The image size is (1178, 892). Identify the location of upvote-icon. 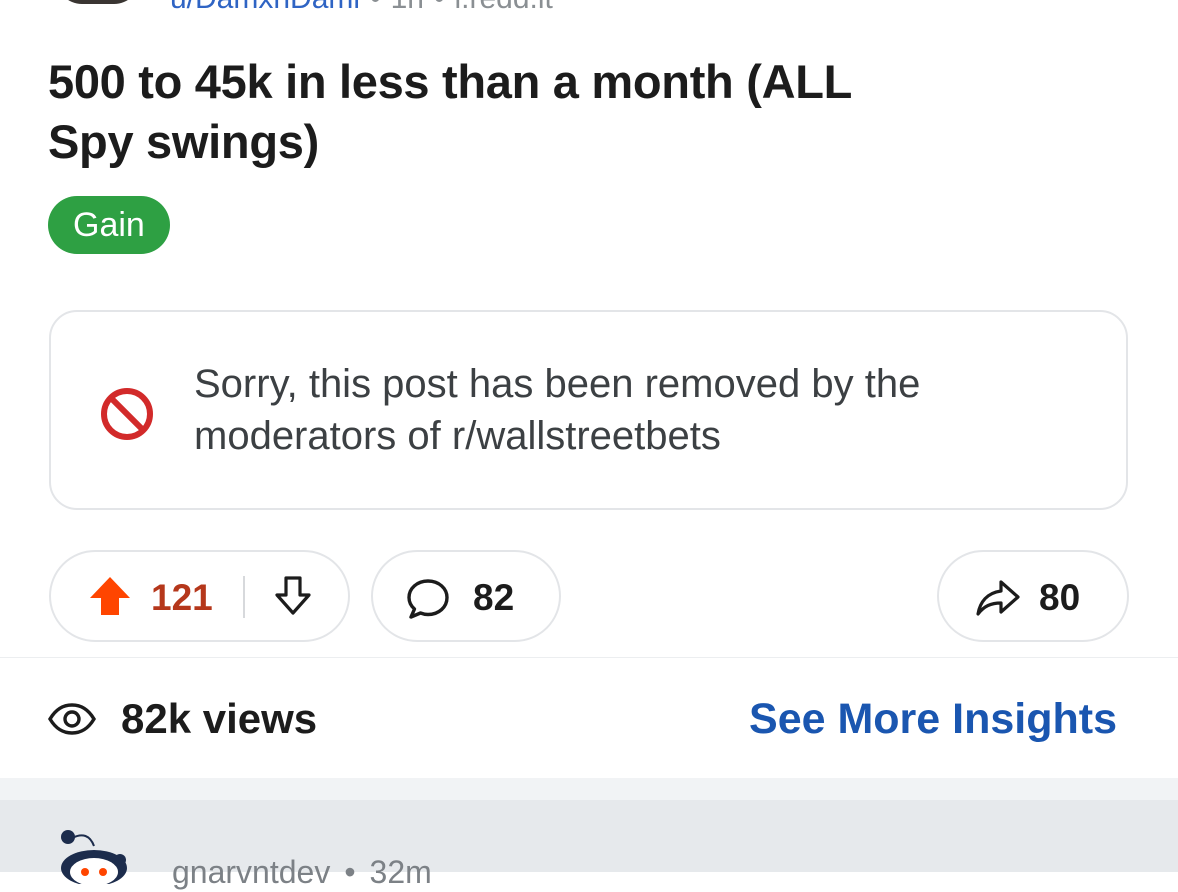
(110, 596).